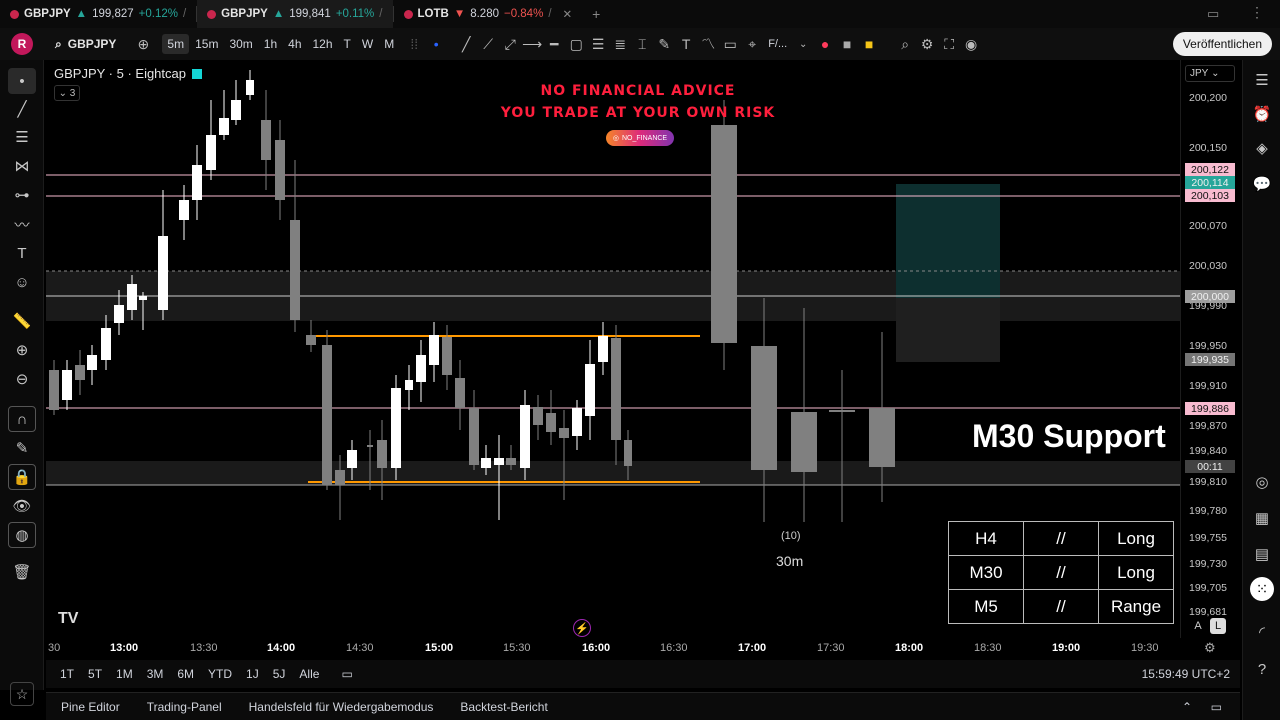  What do you see at coordinates (143, 44) in the screenshot?
I see `add-symbol-icon: ⊕` at bounding box center [143, 44].